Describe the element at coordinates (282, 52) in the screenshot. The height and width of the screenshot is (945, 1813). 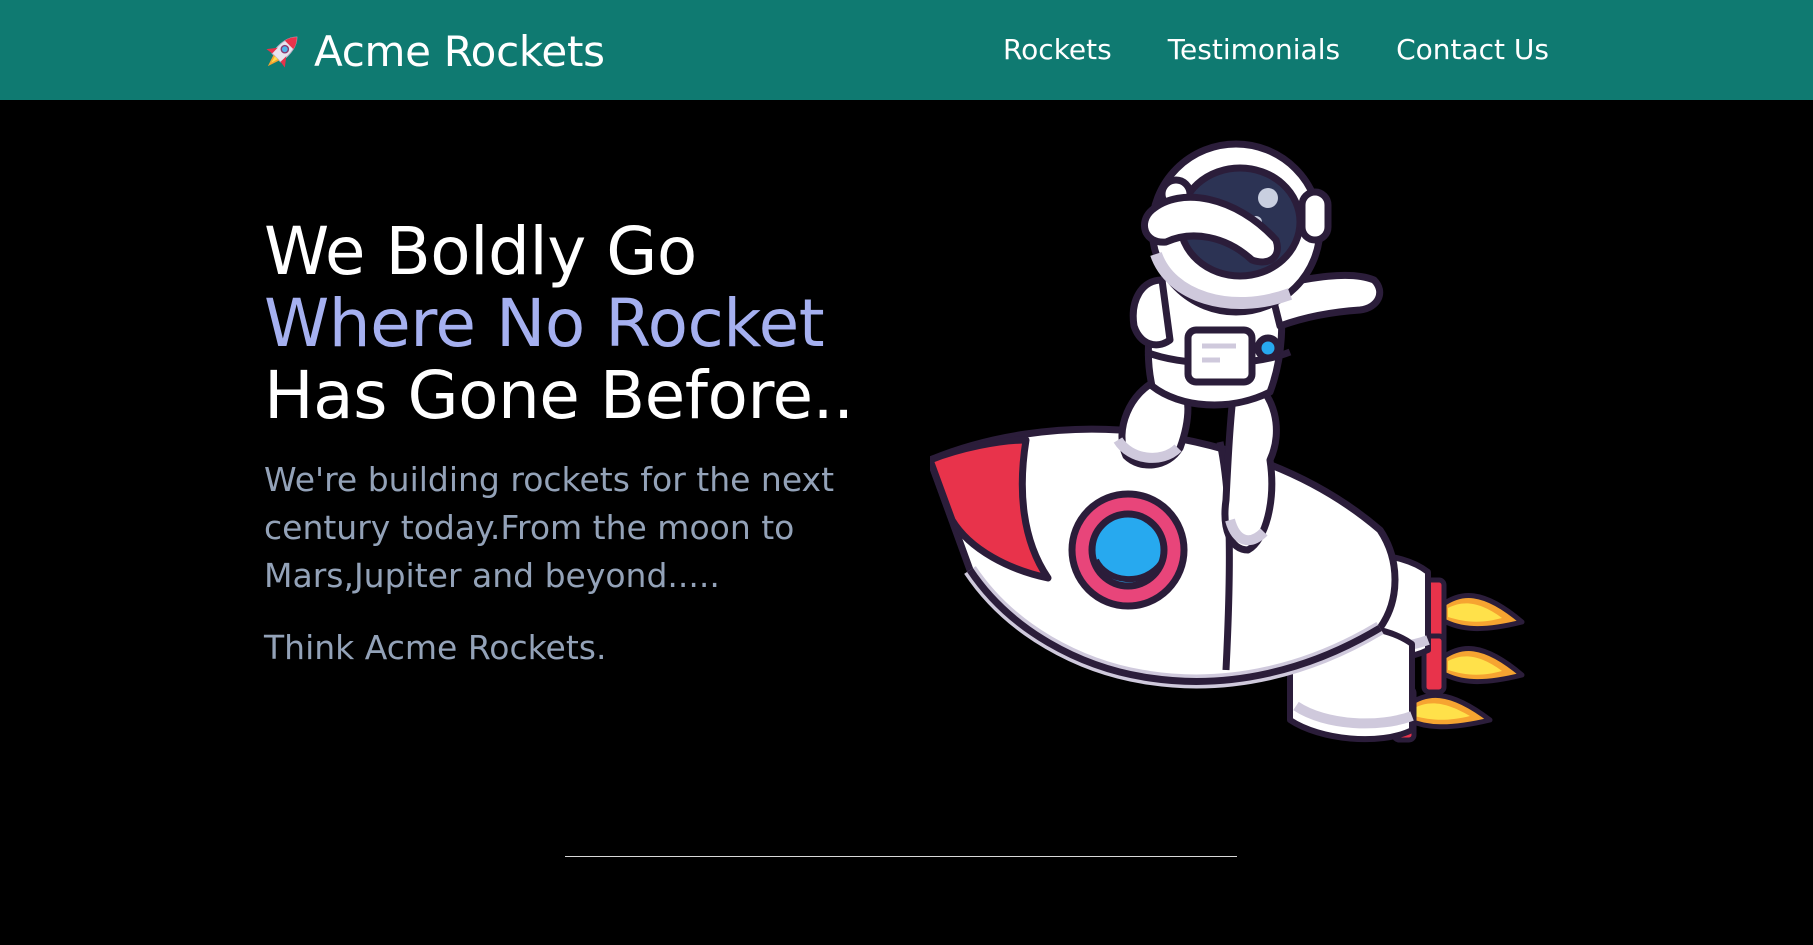
I see `rocket-icon` at that location.